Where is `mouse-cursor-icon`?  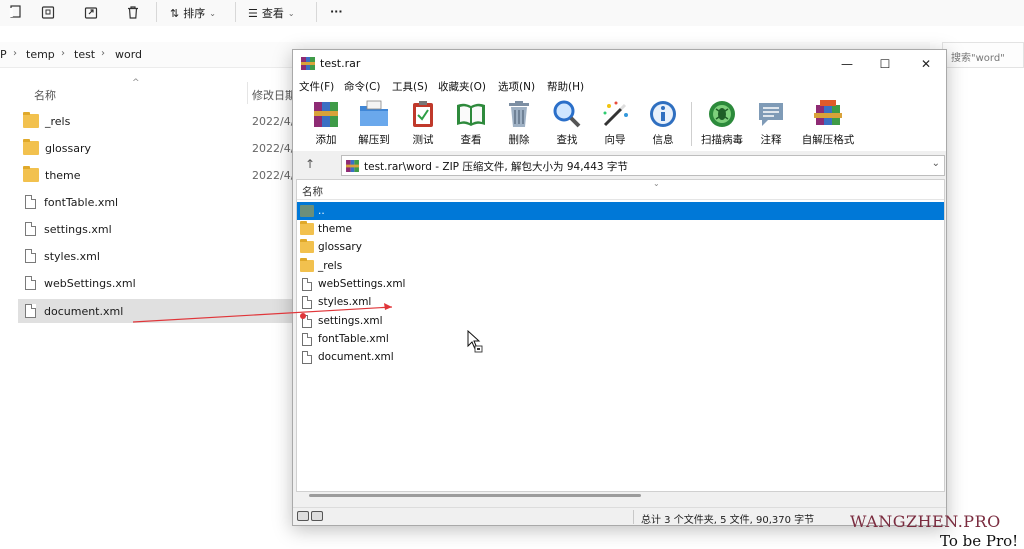 mouse-cursor-icon is located at coordinates (475, 341).